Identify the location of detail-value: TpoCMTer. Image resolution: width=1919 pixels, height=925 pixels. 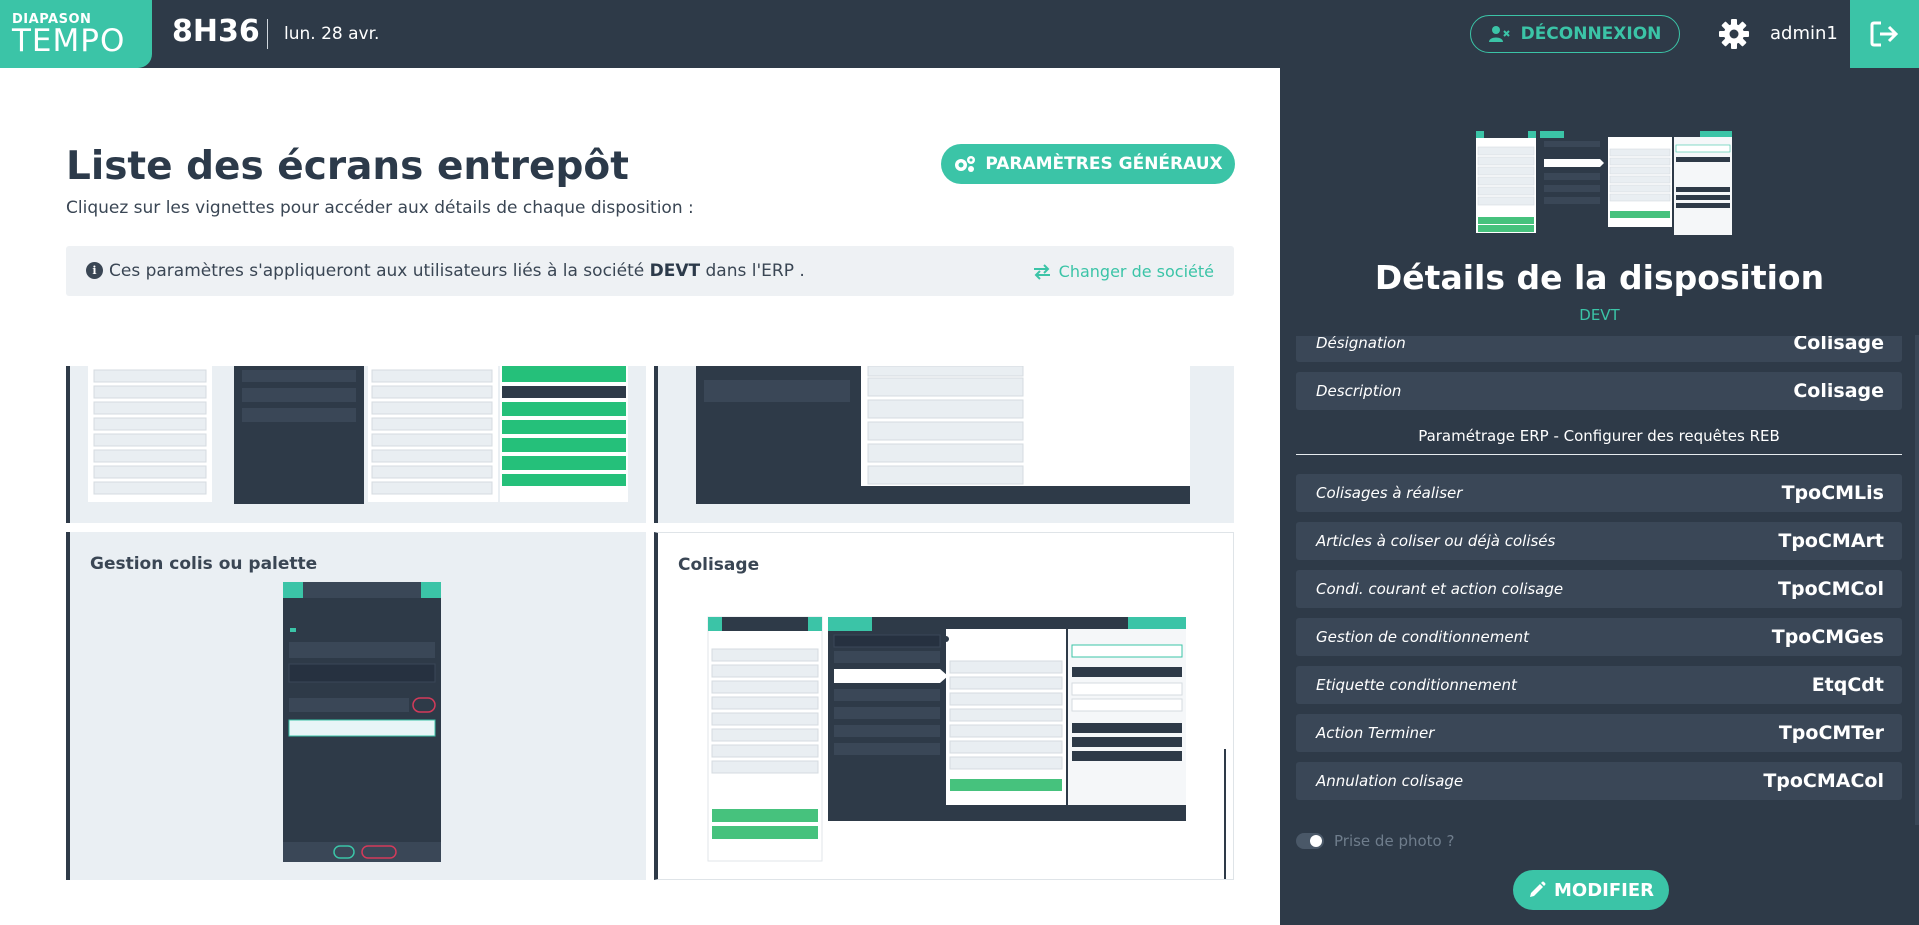
(1831, 733).